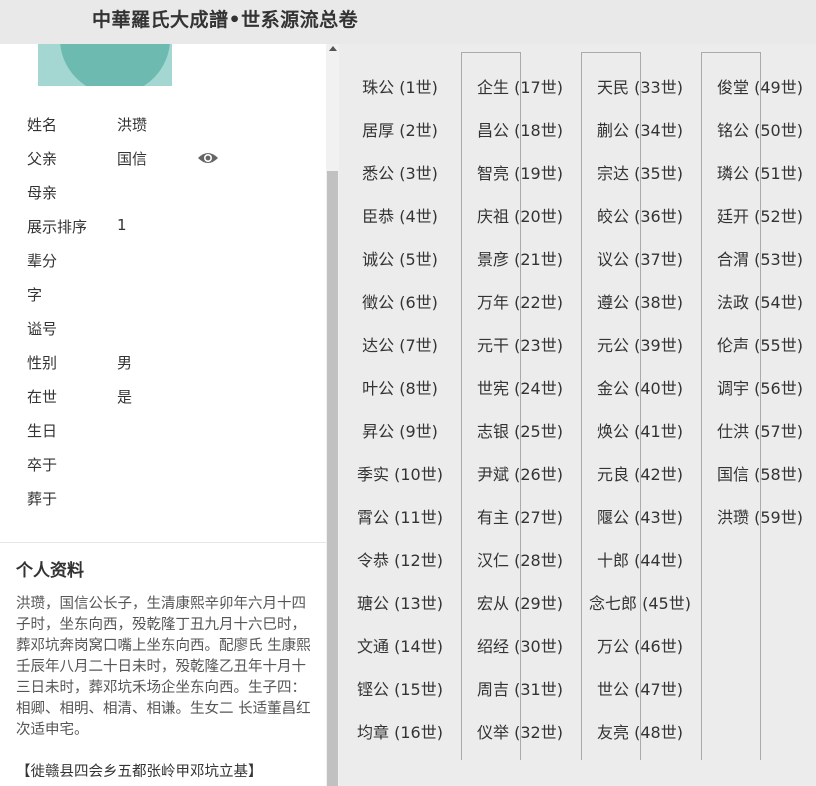  What do you see at coordinates (139, 772) in the screenshot?
I see `bio-footer: 【徙赣县四会乡五都张岭甲邓坑立基】` at bounding box center [139, 772].